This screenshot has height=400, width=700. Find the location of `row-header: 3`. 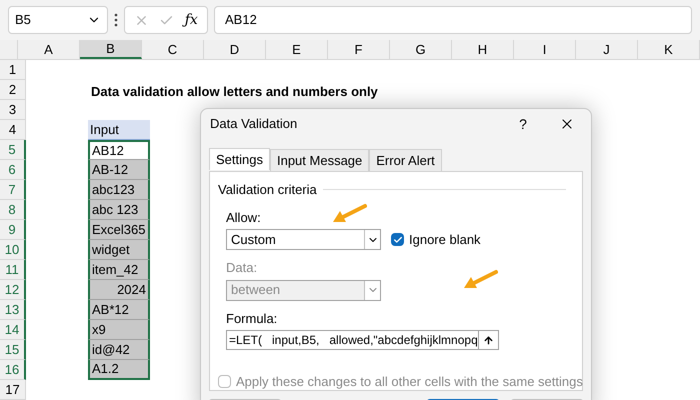

row-header: 3 is located at coordinates (13, 110).